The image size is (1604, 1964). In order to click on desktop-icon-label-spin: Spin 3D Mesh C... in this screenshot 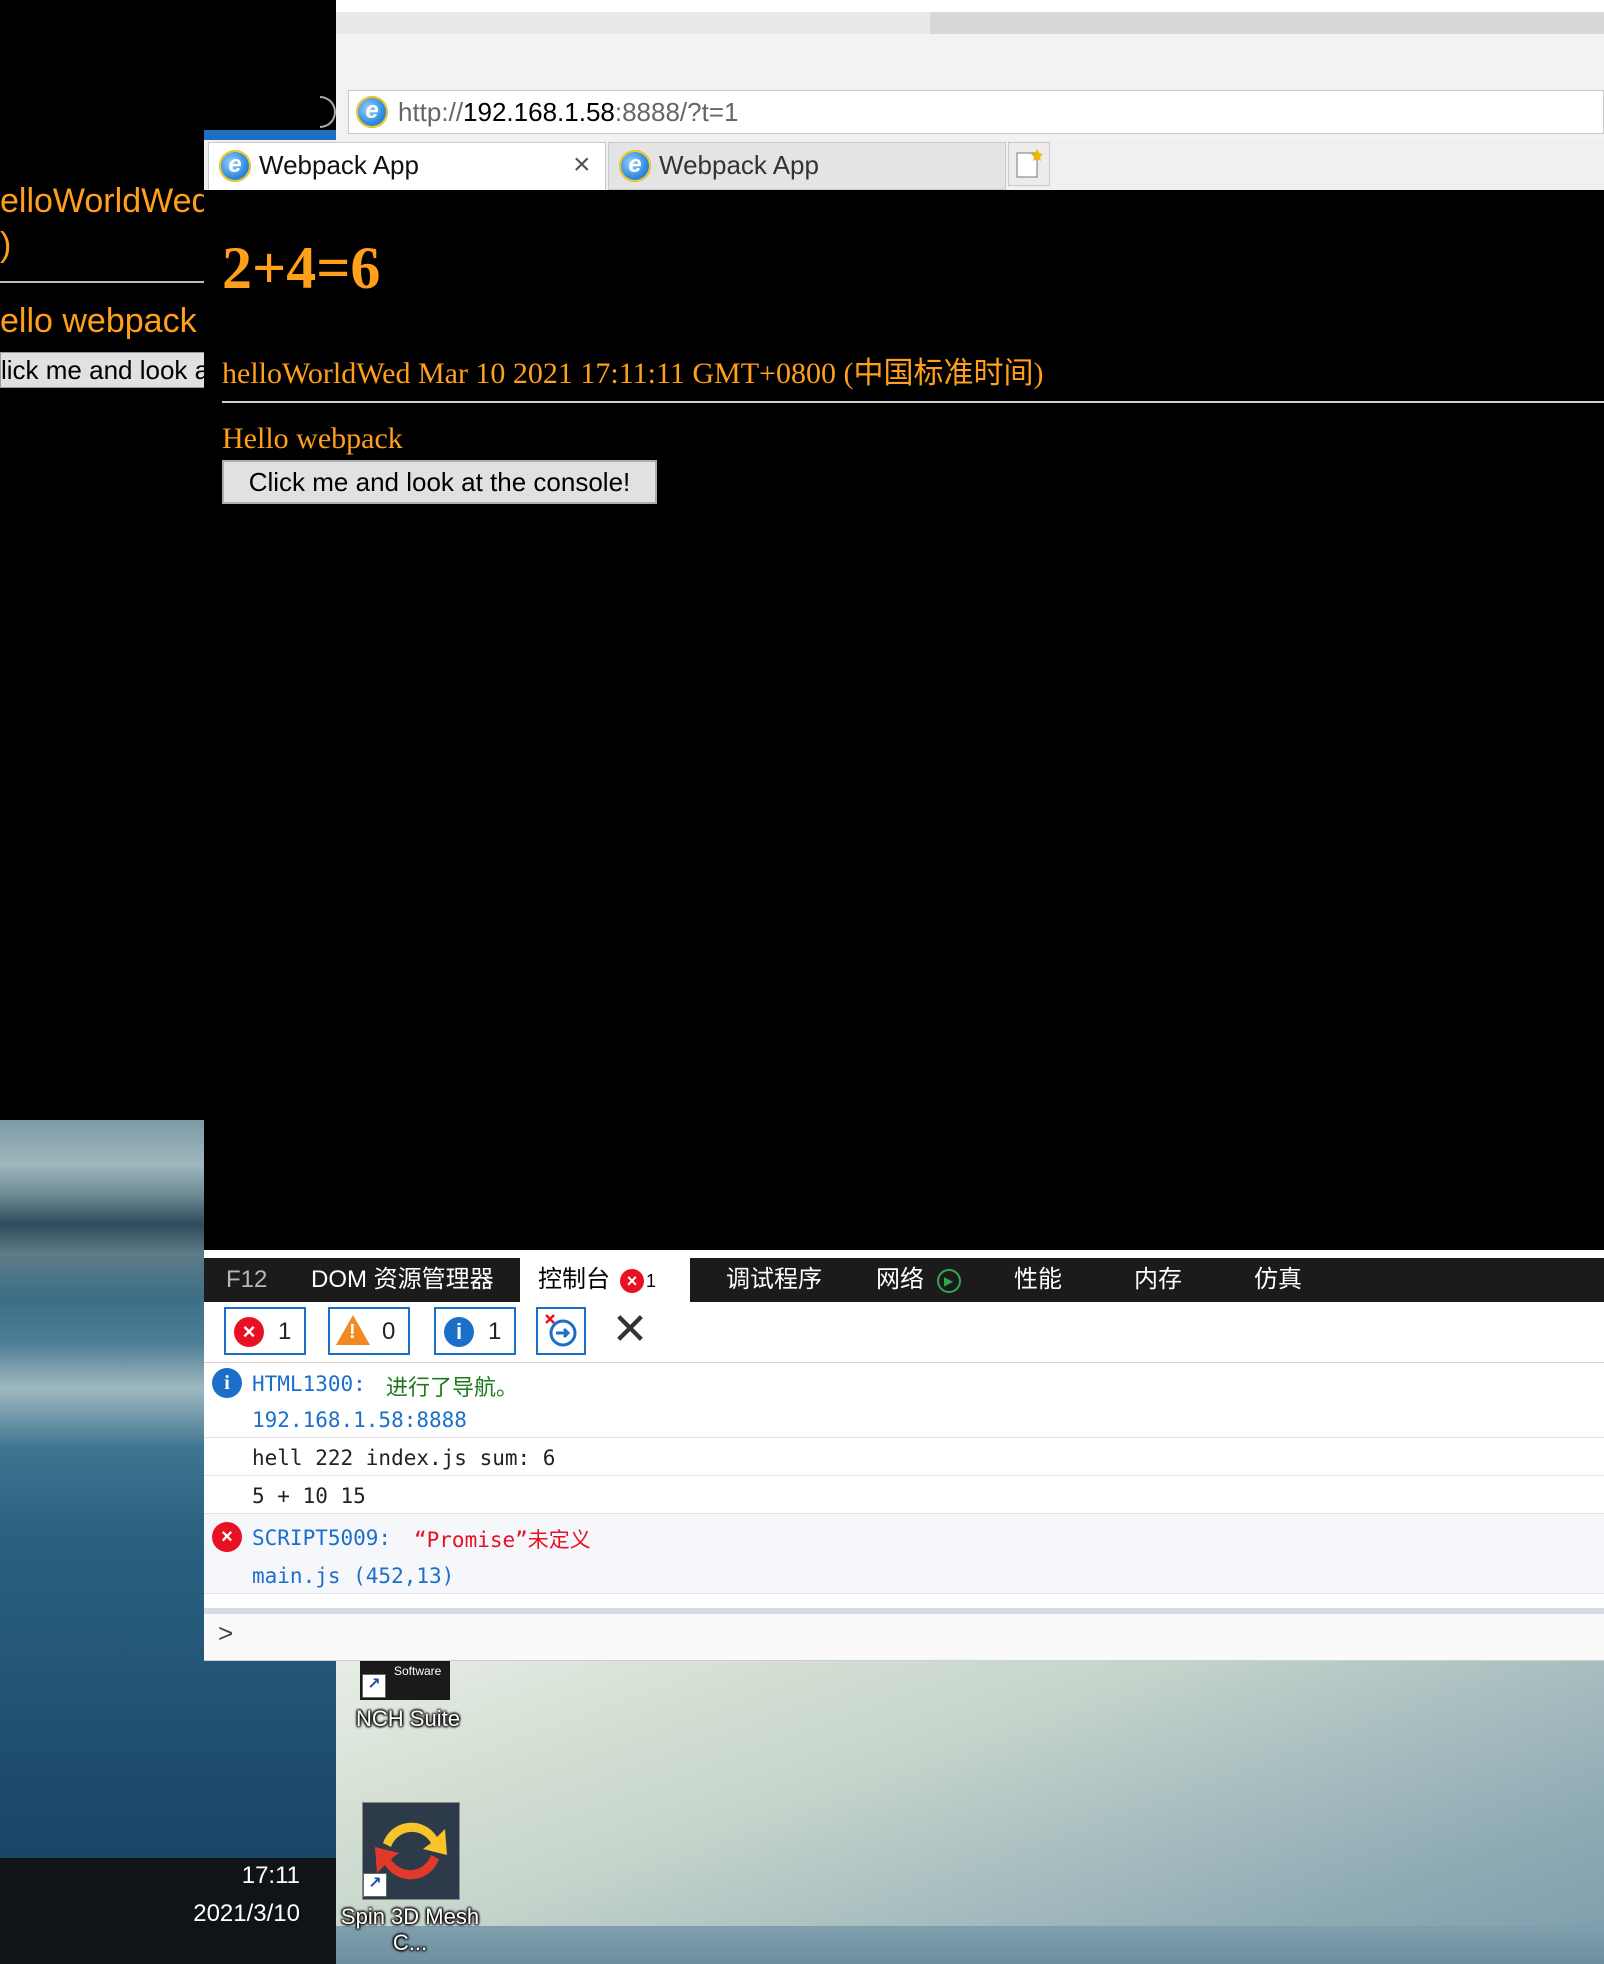, I will do `click(410, 1930)`.